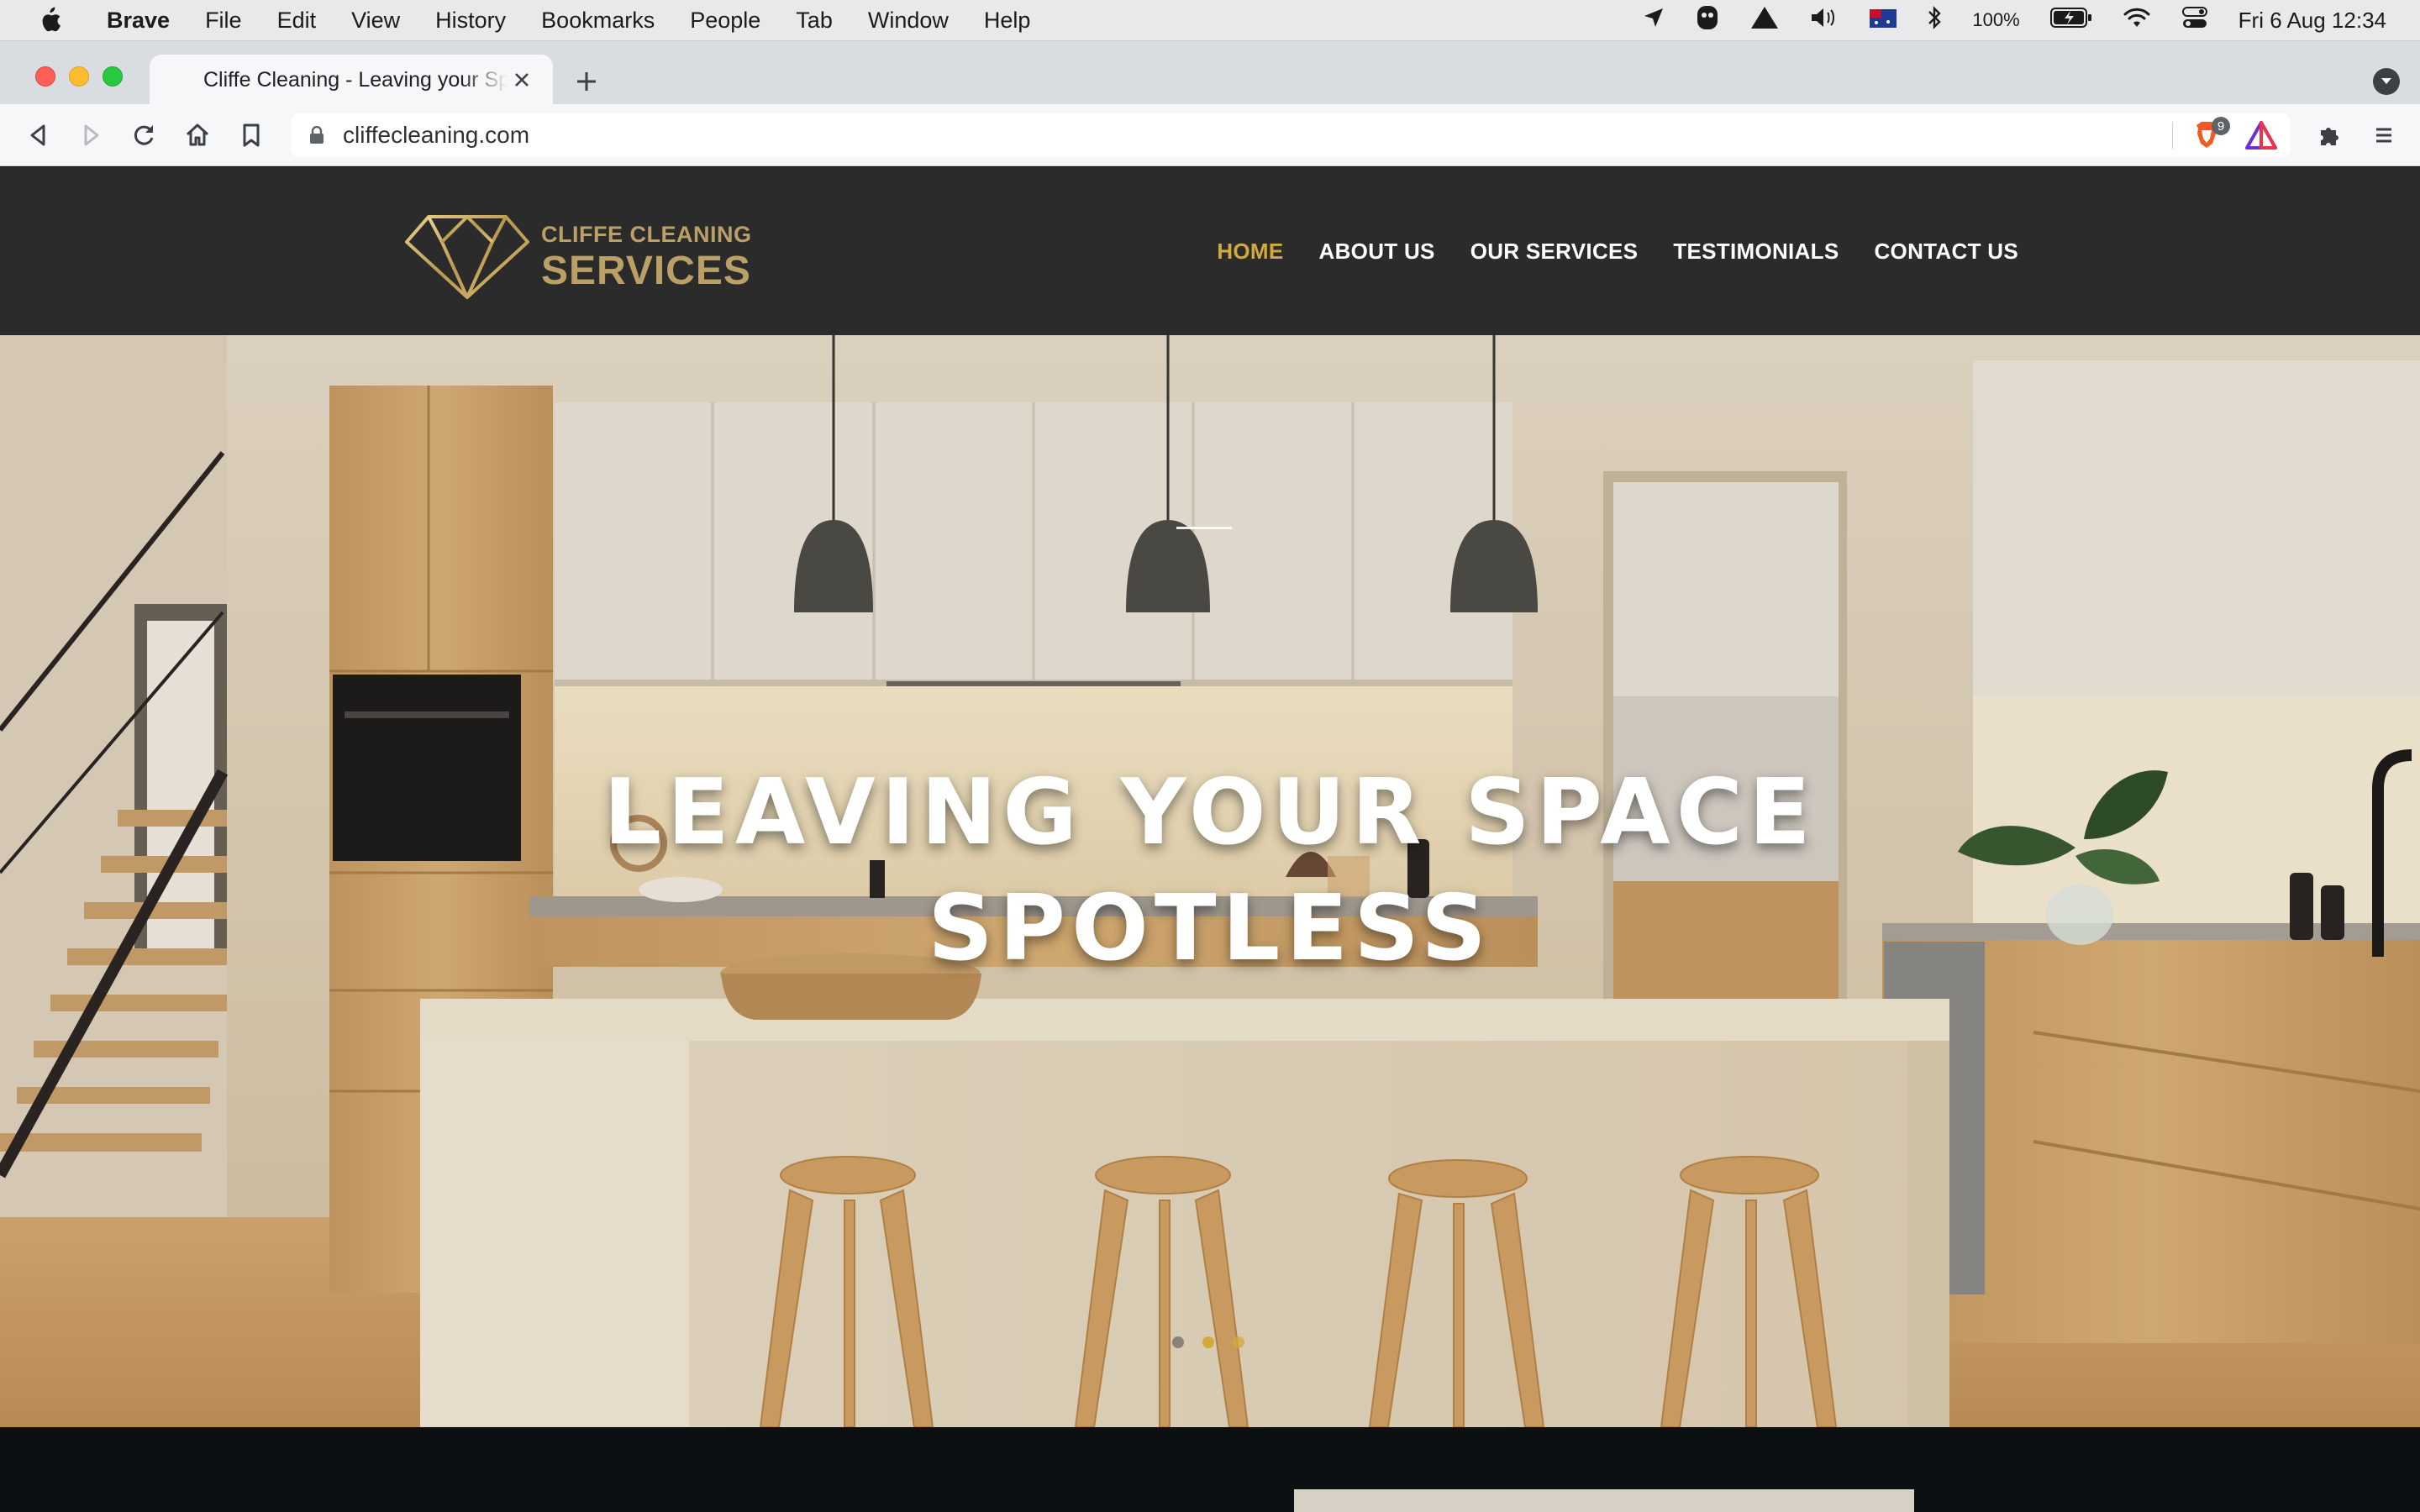 Image resolution: width=2420 pixels, height=1512 pixels. What do you see at coordinates (1996, 19) in the screenshot?
I see `battery-percent: 100%` at bounding box center [1996, 19].